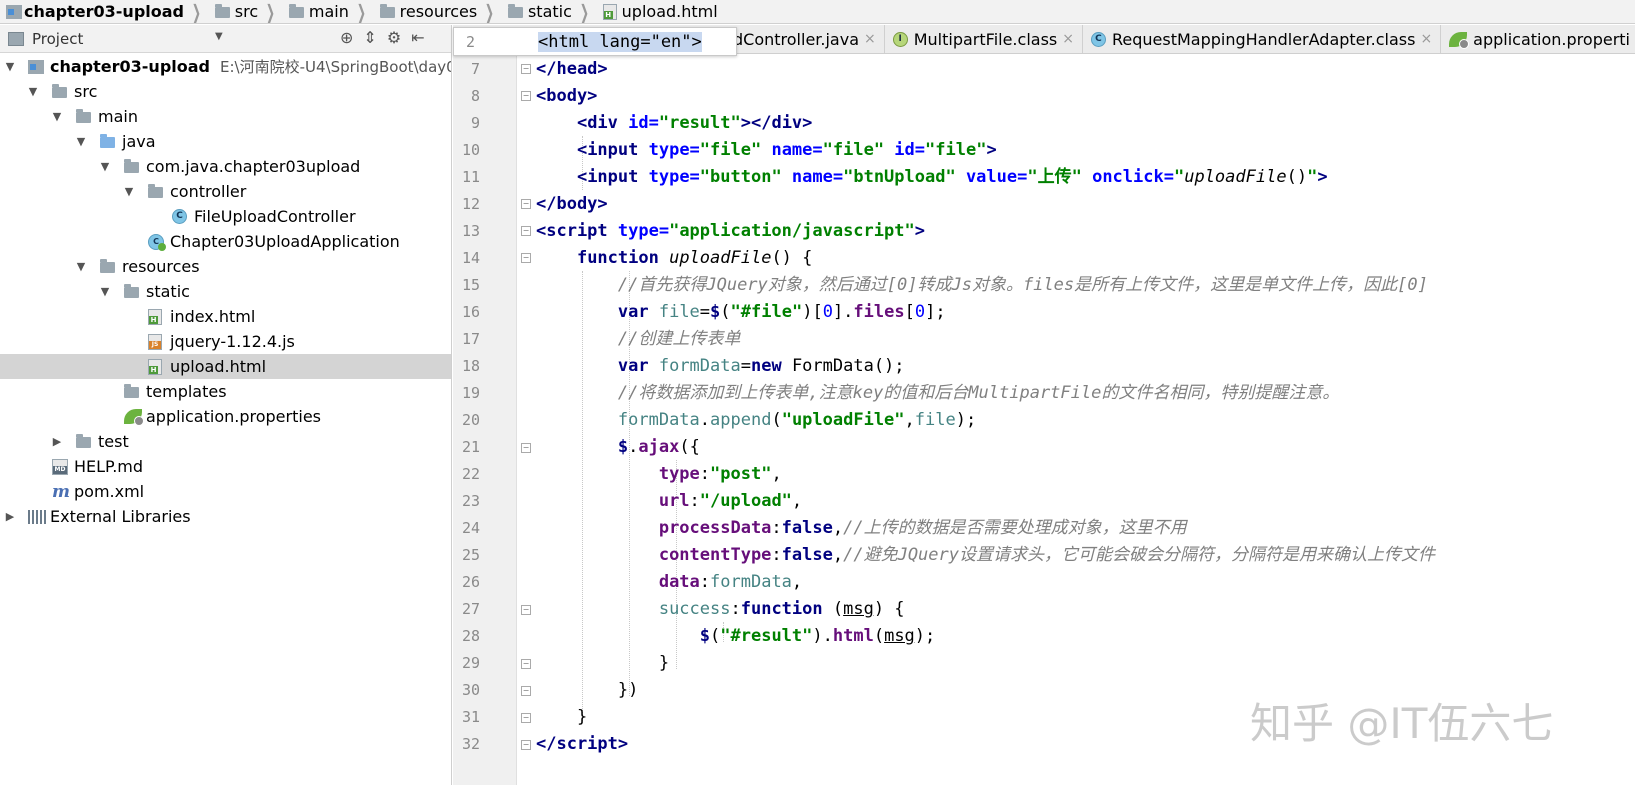 The image size is (1635, 785). Describe the element at coordinates (225, 466) in the screenshot. I see `tree-item-help-md: HELP.md` at that location.